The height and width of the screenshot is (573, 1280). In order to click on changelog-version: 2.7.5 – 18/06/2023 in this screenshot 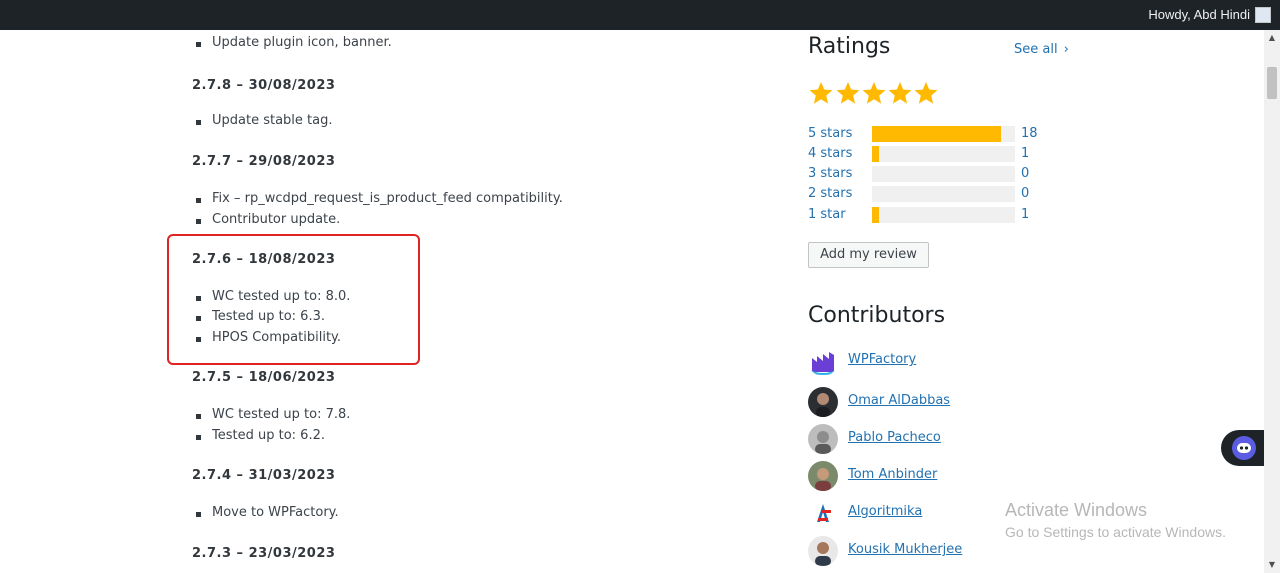, I will do `click(264, 377)`.